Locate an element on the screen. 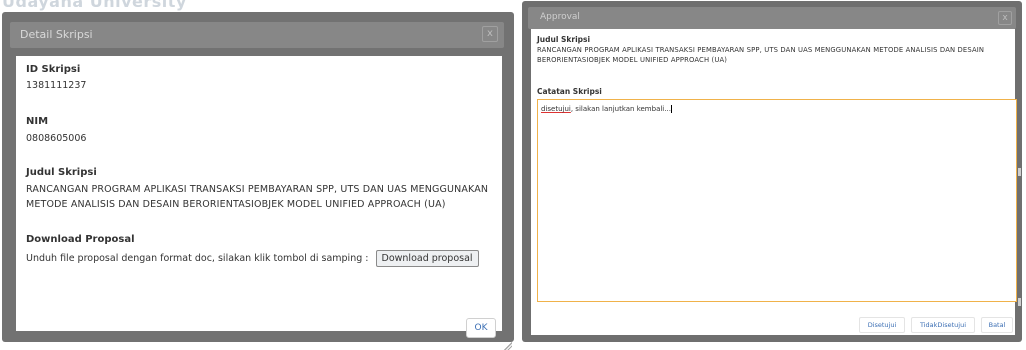 Image resolution: width=1026 pixels, height=350 pixels. approve-button: Disetujui is located at coordinates (882, 325).